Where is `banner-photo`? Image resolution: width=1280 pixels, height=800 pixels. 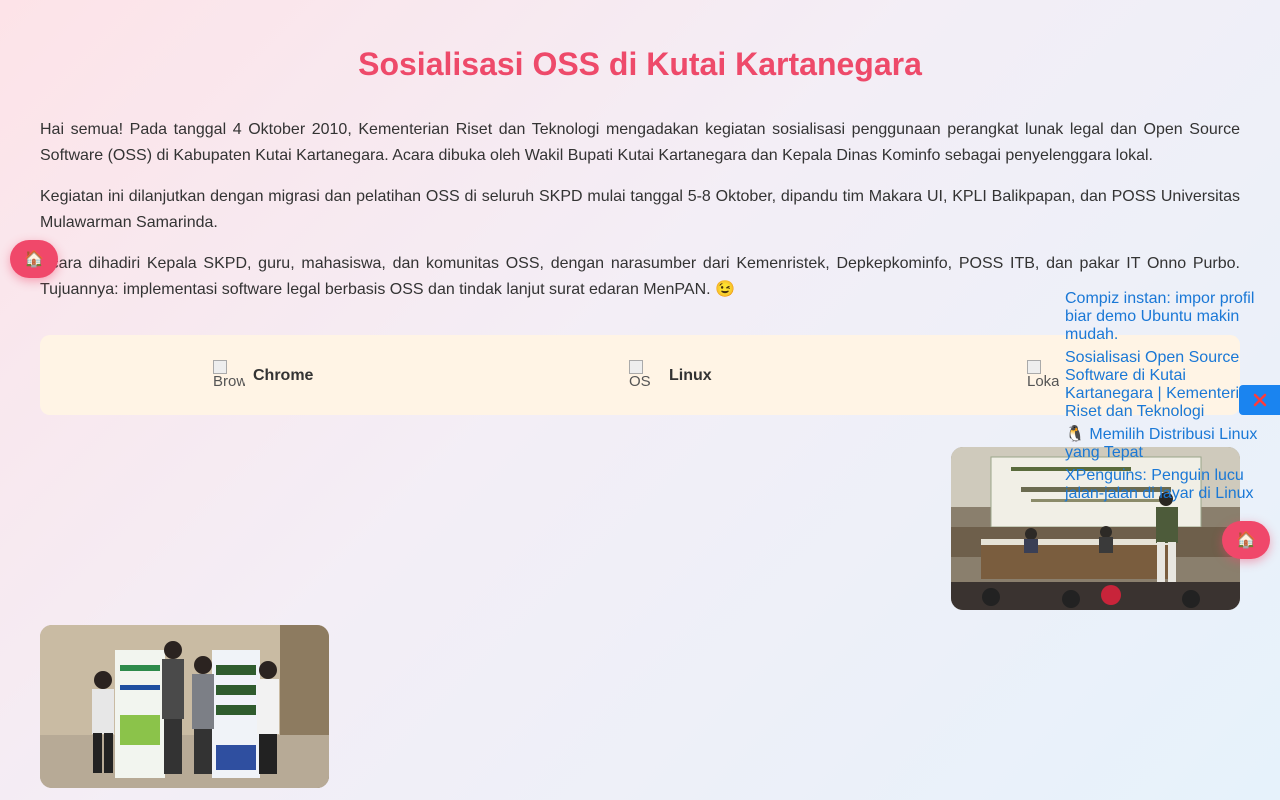
banner-photo is located at coordinates (184, 706).